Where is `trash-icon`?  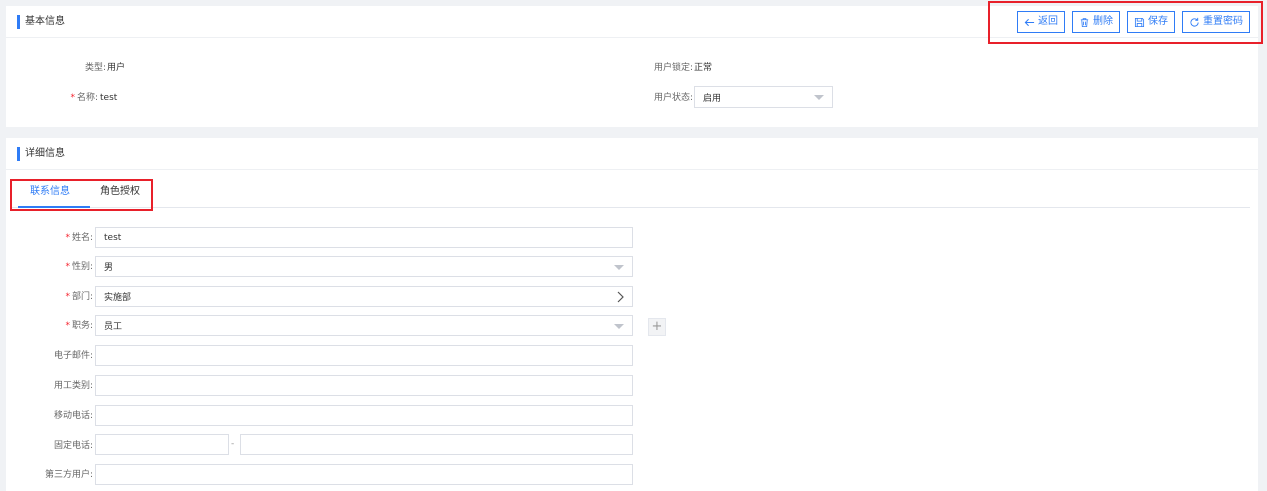
trash-icon is located at coordinates (1084, 22).